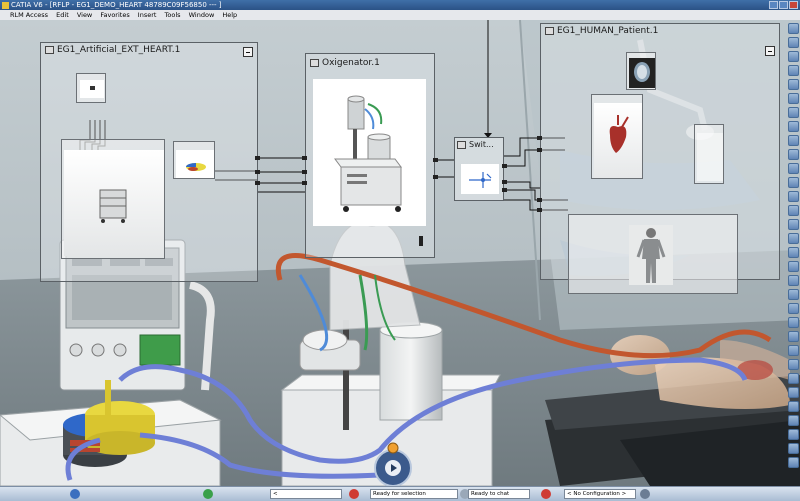 This screenshot has width=800, height=501. Describe the element at coordinates (196, 167) in the screenshot. I see `pump-model-icon` at that location.